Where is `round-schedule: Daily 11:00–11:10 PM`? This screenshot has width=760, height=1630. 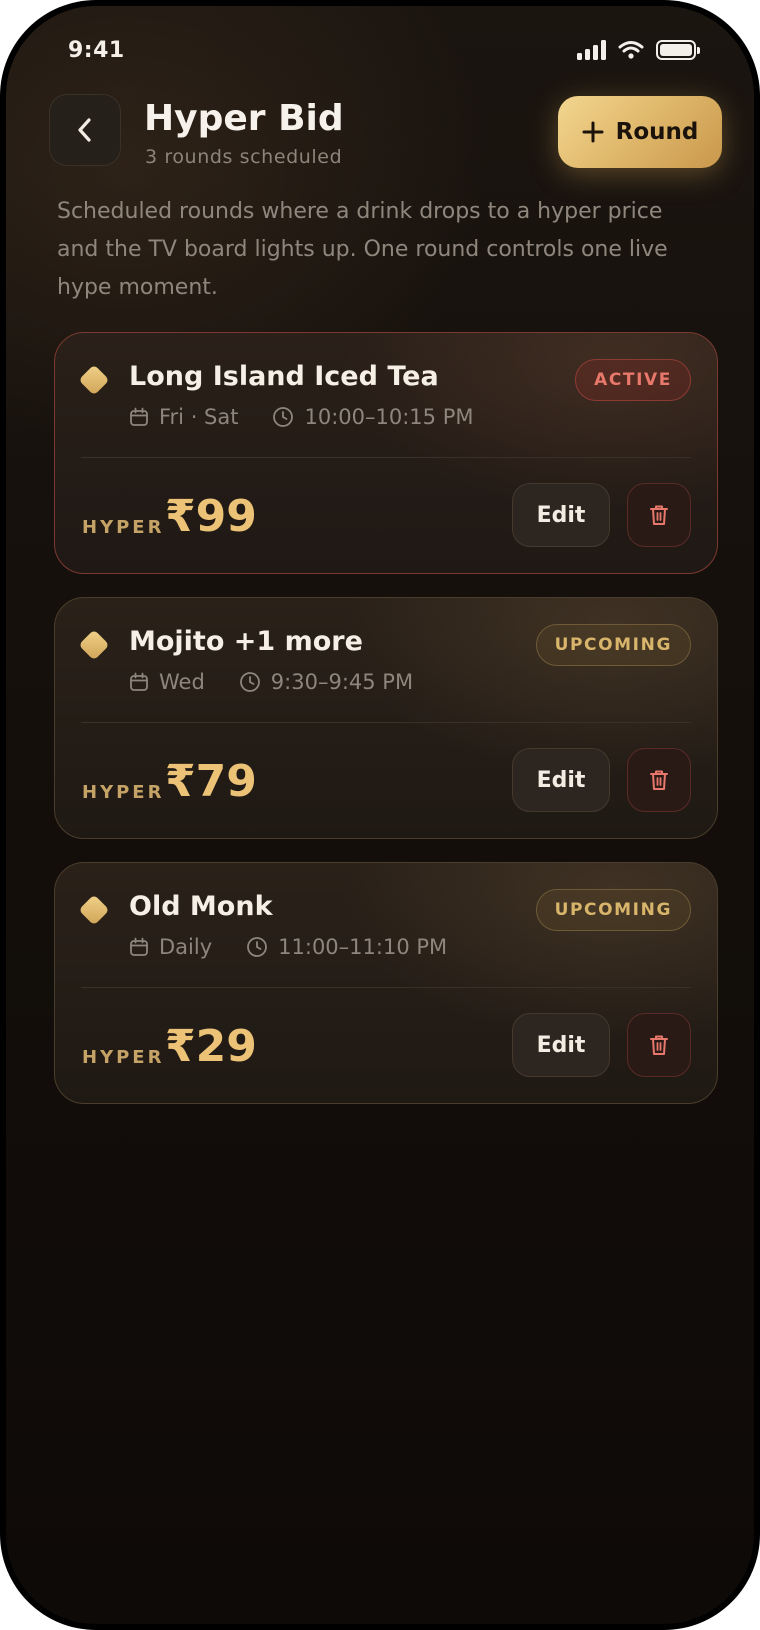 round-schedule: Daily 11:00–11:10 PM is located at coordinates (288, 947).